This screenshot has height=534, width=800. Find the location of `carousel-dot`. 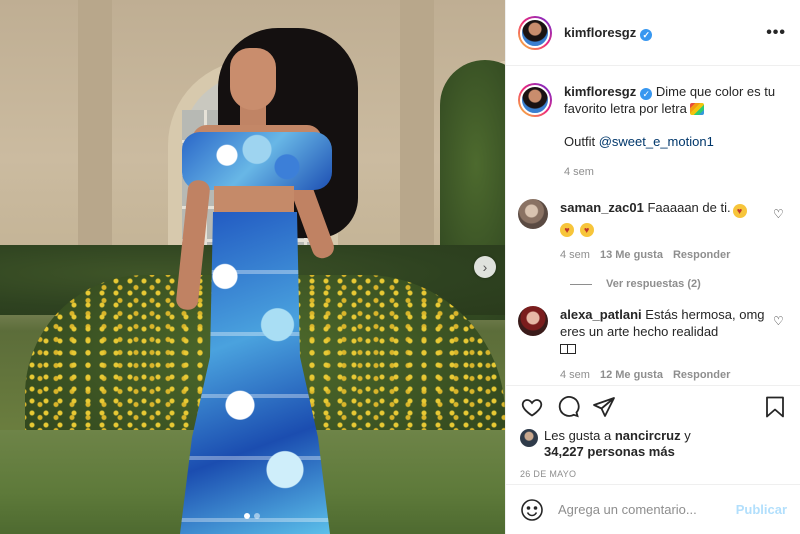

carousel-dot is located at coordinates (257, 516).